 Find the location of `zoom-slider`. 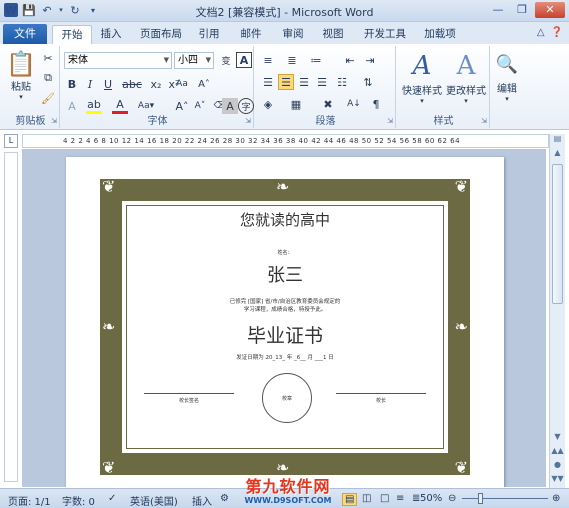

zoom-slider is located at coordinates (505, 498).